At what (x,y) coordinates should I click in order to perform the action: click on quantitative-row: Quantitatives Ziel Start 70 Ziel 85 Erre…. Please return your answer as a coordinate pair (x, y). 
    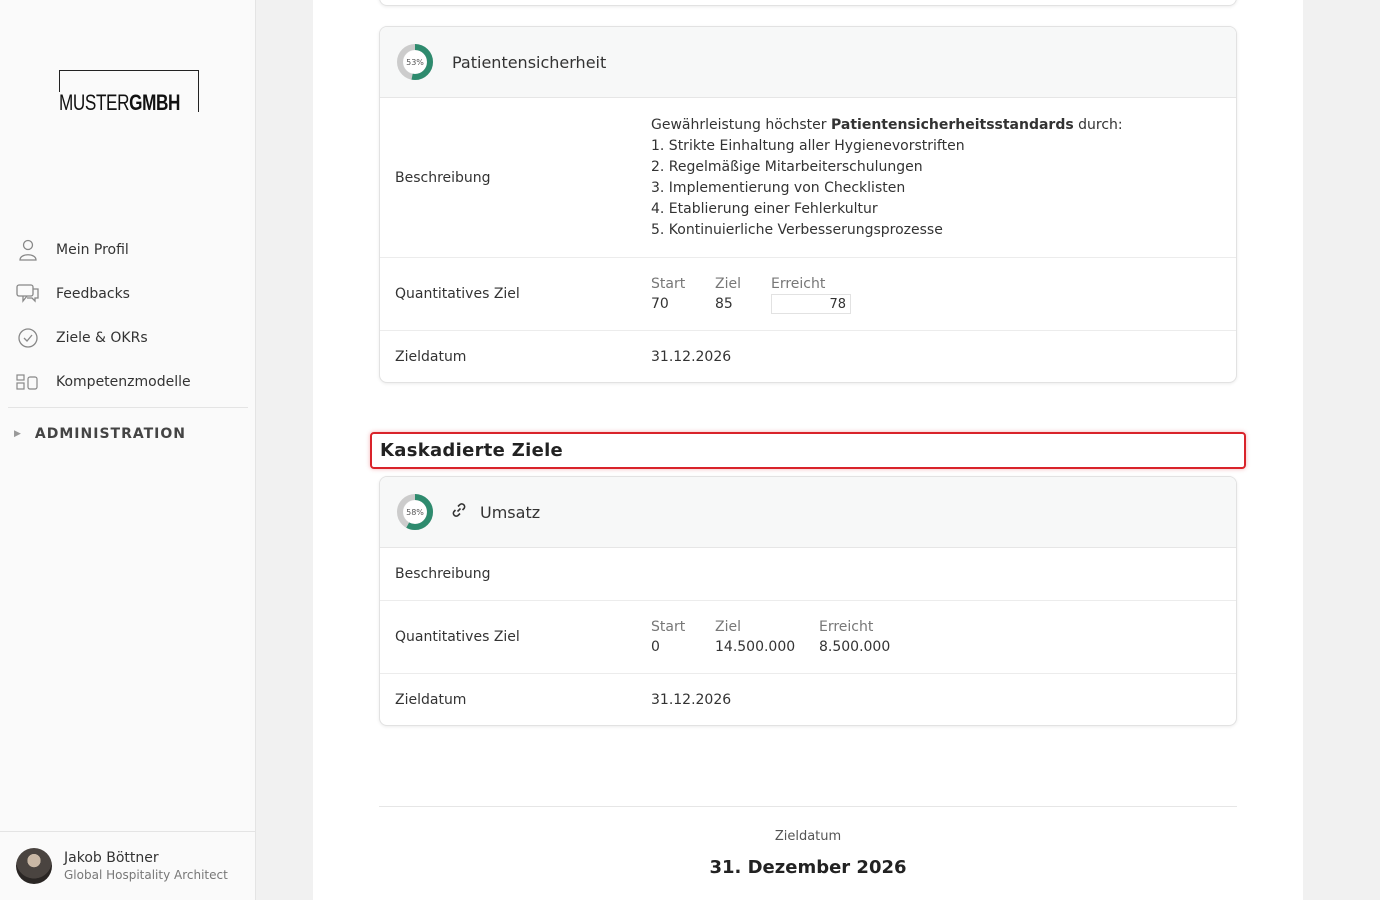
    Looking at the image, I should click on (808, 294).